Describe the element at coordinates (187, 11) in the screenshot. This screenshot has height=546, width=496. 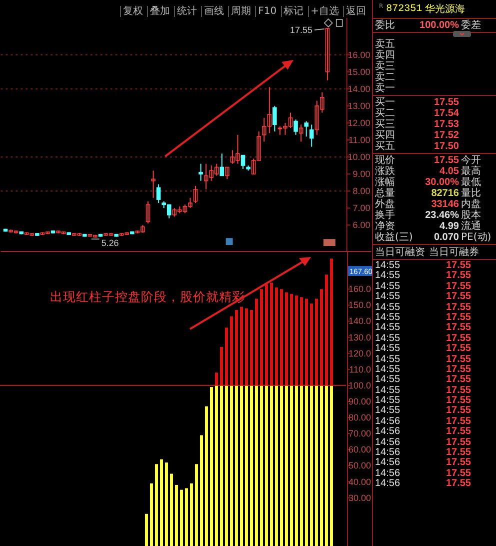
I see `toolbar-button: 统计` at that location.